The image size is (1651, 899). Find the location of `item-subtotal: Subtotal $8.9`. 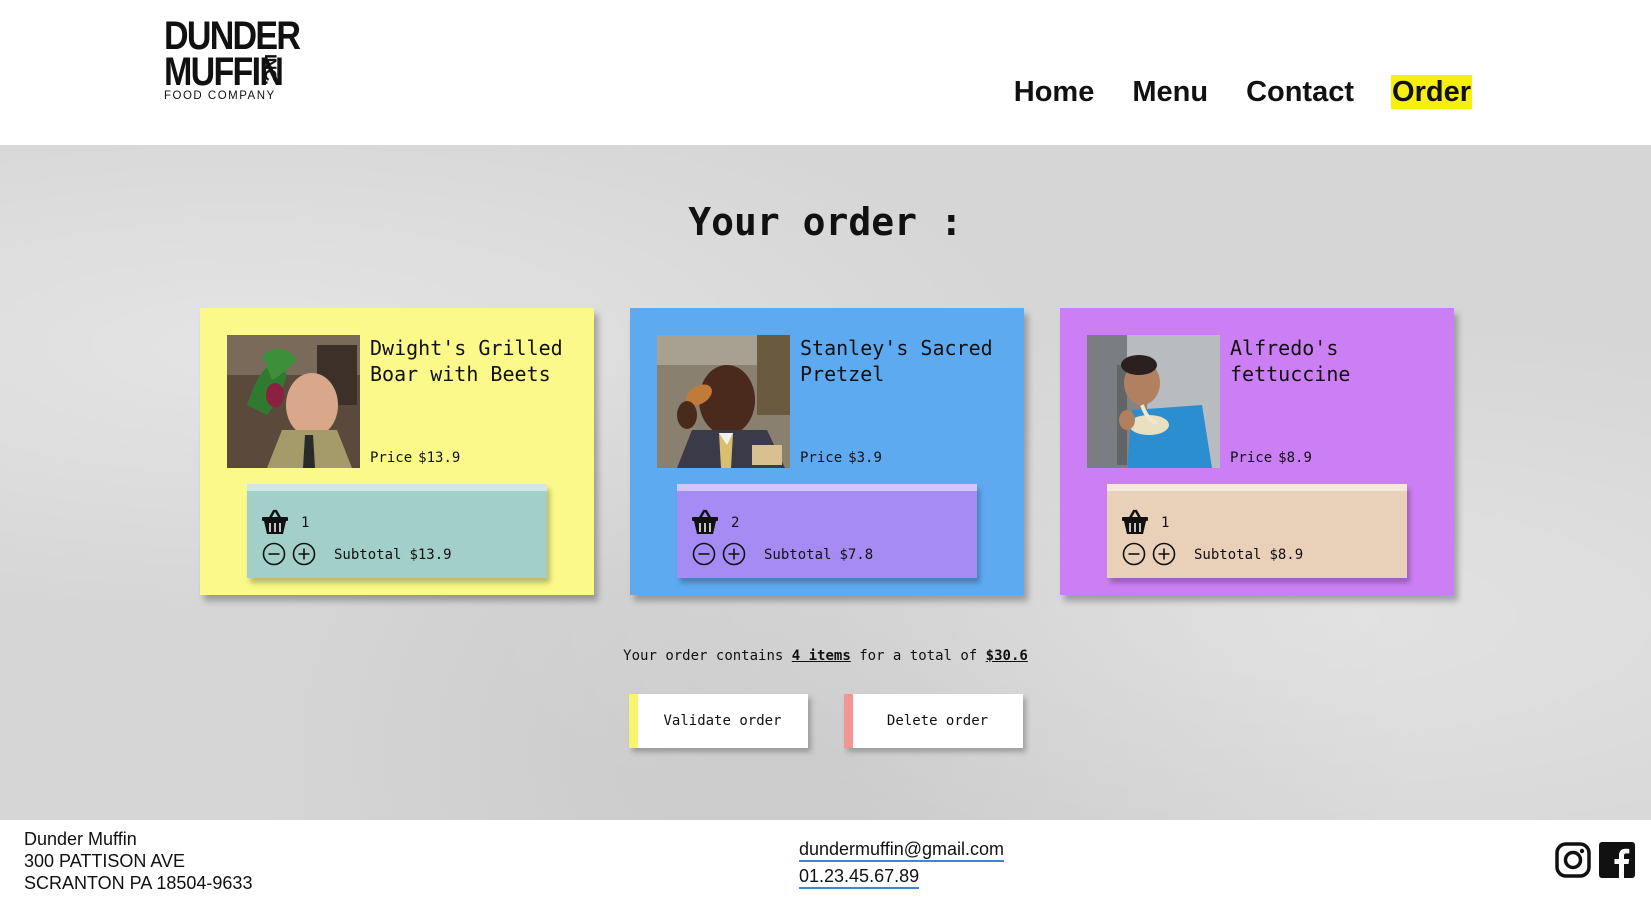

item-subtotal: Subtotal $8.9 is located at coordinates (1248, 555).